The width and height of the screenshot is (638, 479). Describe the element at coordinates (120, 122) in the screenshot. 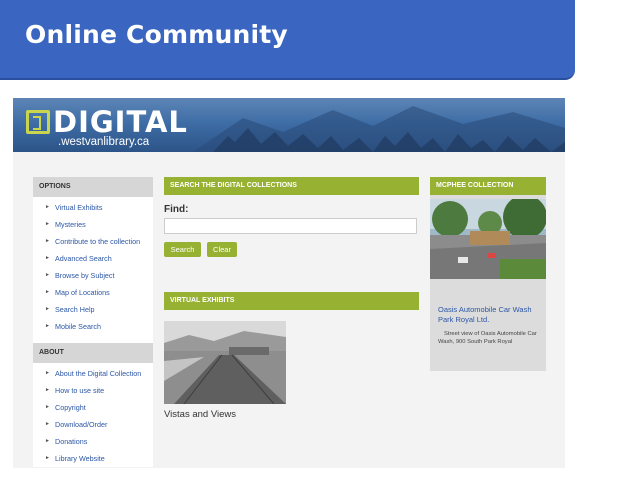

I see `site-logo: DIGITAL` at that location.